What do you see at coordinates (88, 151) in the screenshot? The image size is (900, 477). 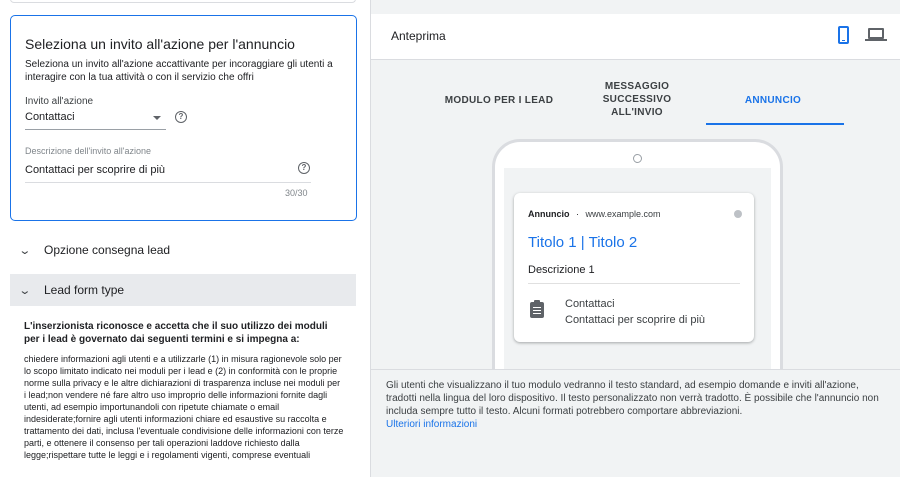 I see `cta-description-label: Descrizione dell'invito all'azione` at bounding box center [88, 151].